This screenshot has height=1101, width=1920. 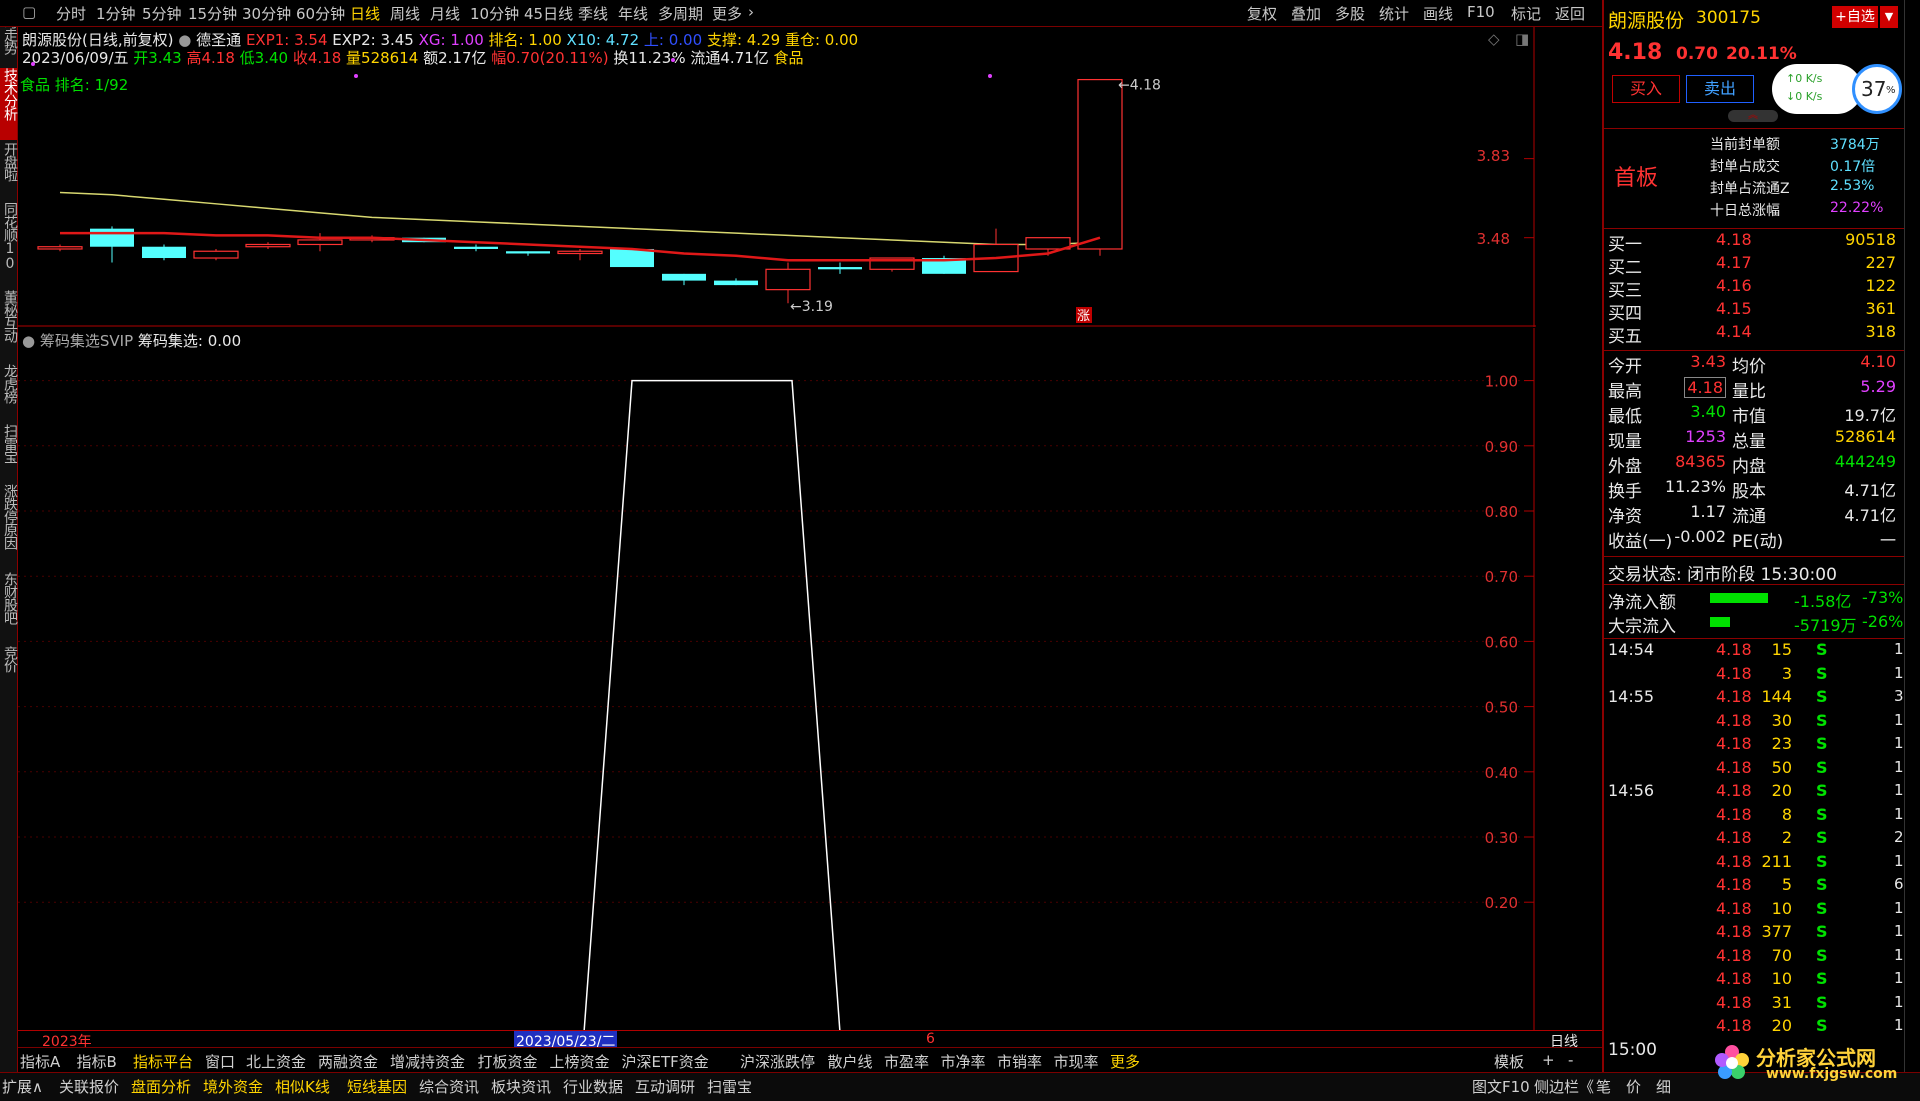 I want to click on panel-tab: 侧边栏《, so click(x=1564, y=1086).